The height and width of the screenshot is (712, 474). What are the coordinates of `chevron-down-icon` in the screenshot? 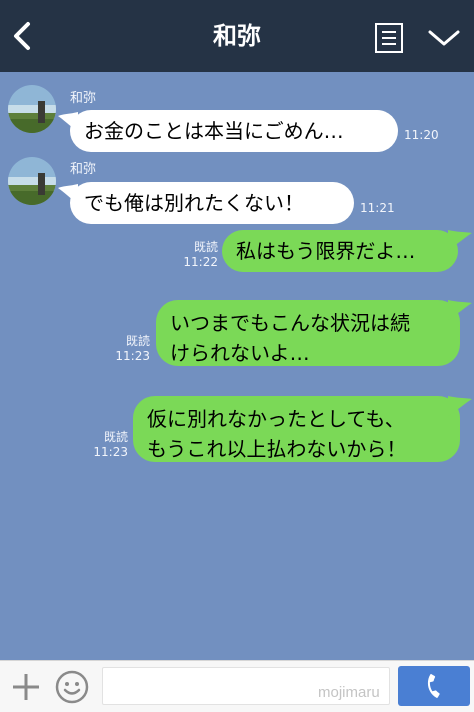 It's located at (444, 38).